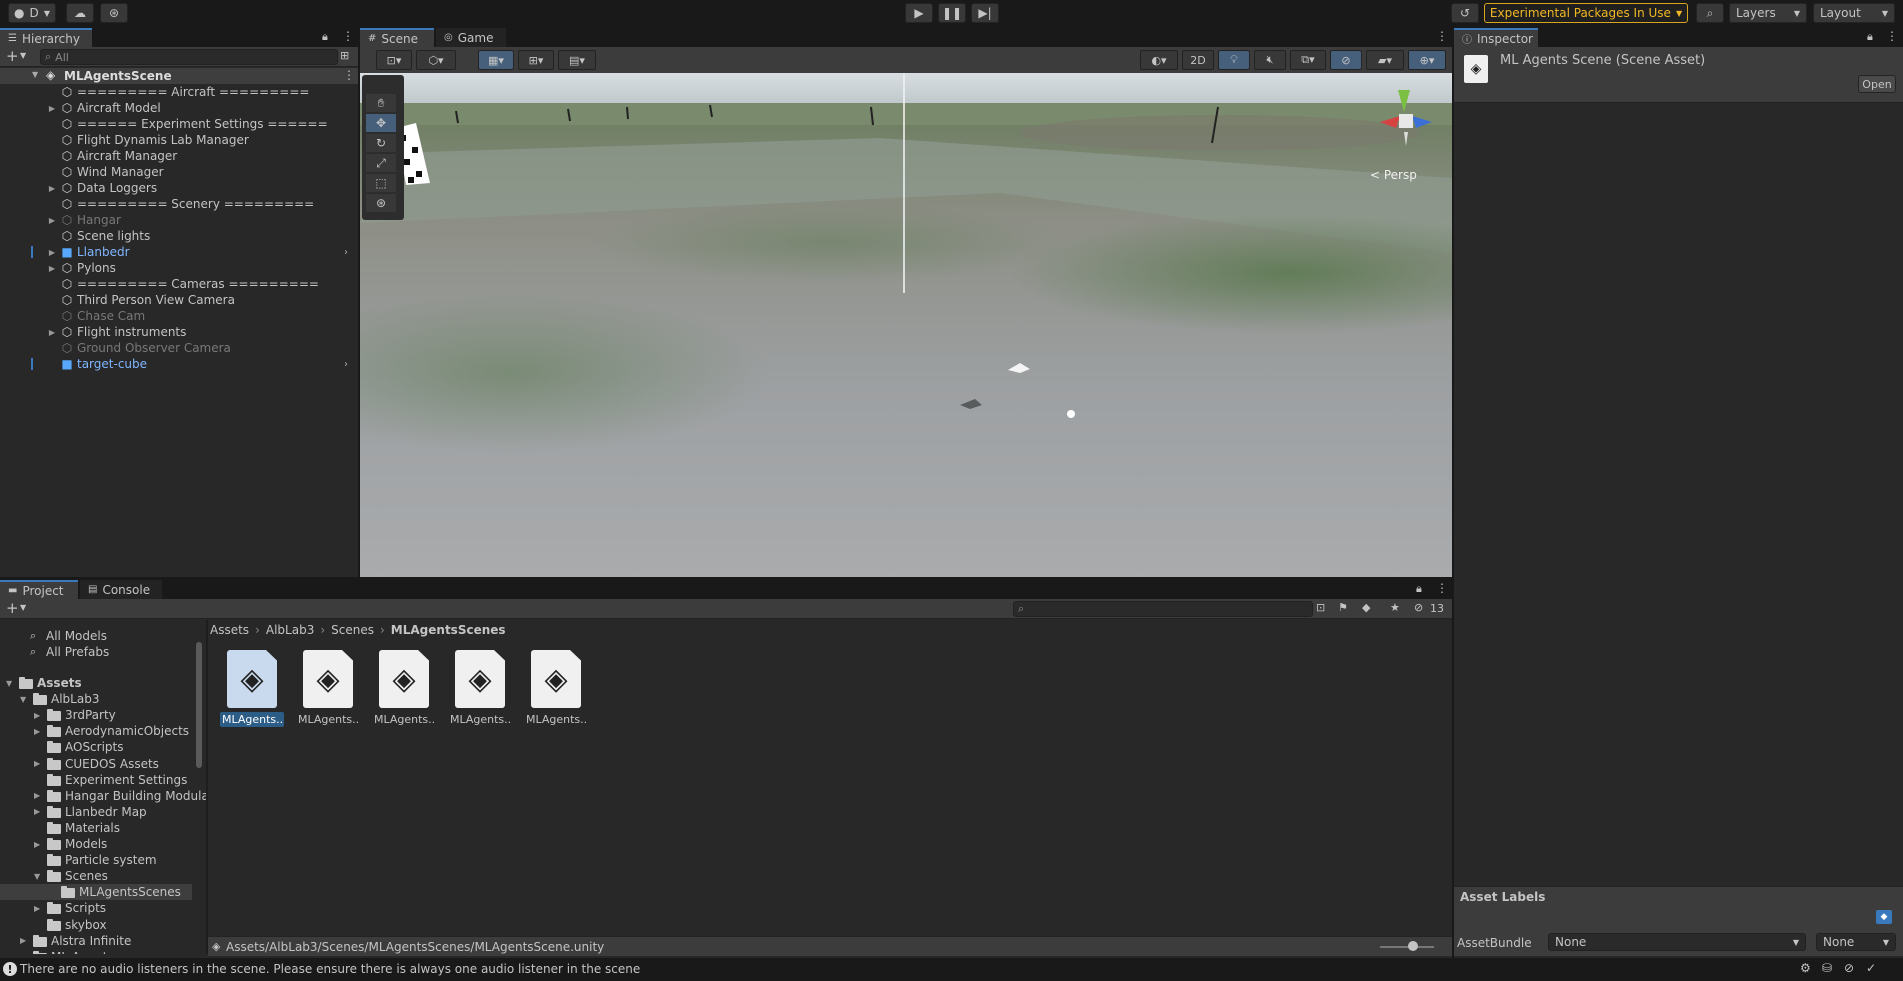 This screenshot has height=981, width=1903. What do you see at coordinates (23, 607) in the screenshot?
I see `chevron-down-icon: ▼` at bounding box center [23, 607].